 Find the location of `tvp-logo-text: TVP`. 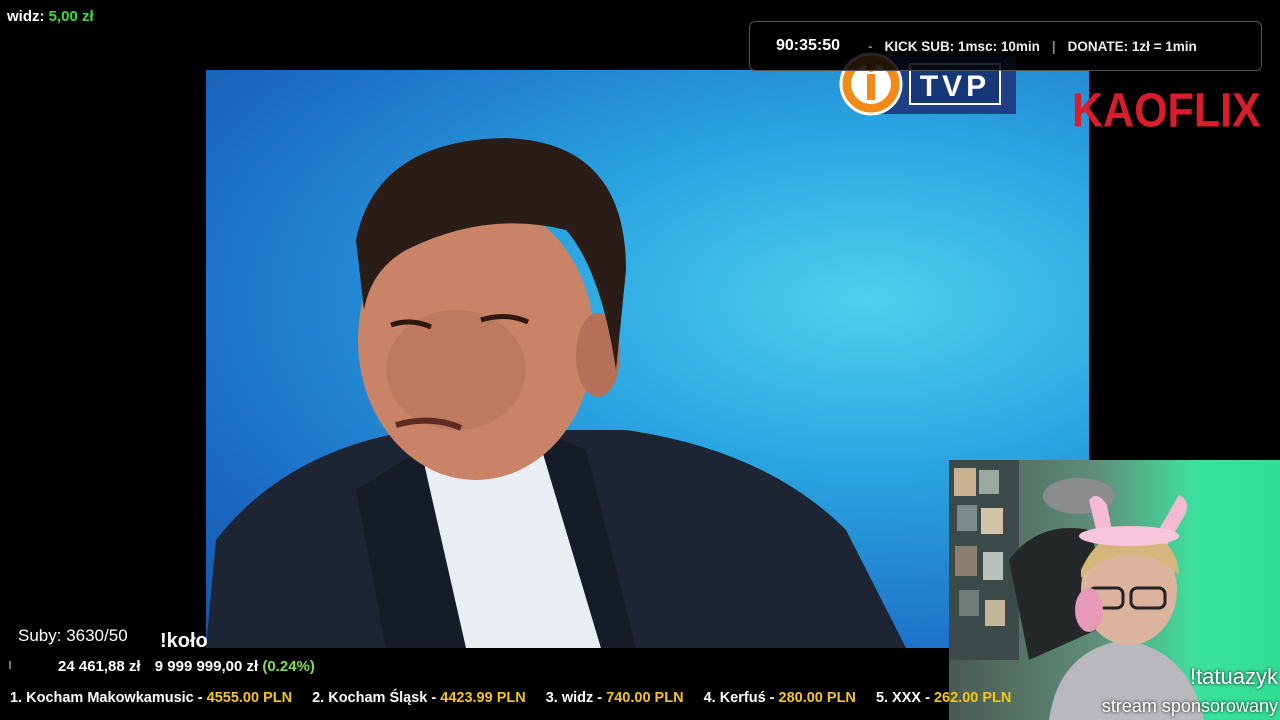

tvp-logo-text: TVP is located at coordinates (955, 86).